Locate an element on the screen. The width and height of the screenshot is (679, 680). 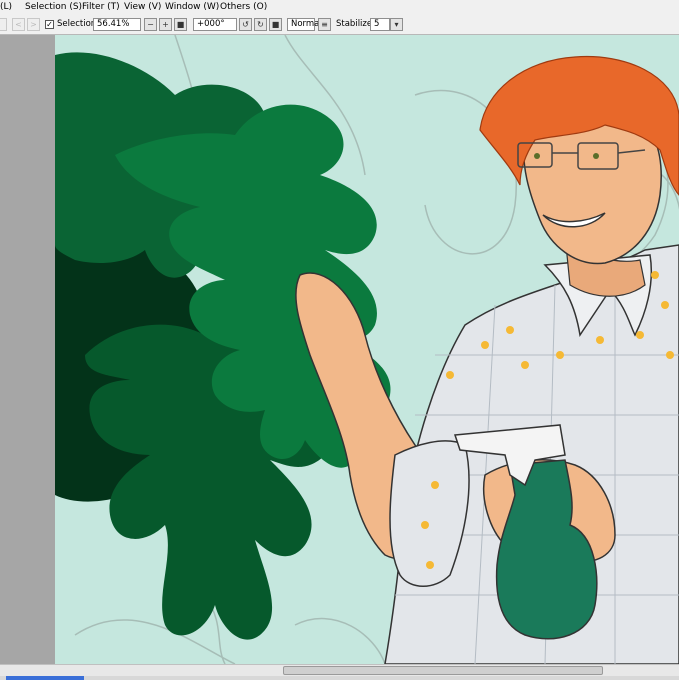
stabilizer-dropdown-button: ▾ is located at coordinates (396, 24).